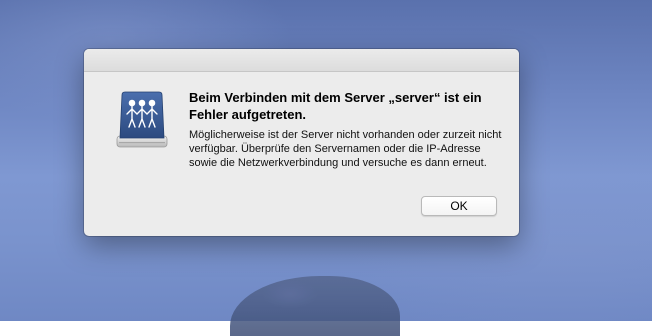 The height and width of the screenshot is (336, 652). Describe the element at coordinates (142, 119) in the screenshot. I see `shared-server-icon` at that location.